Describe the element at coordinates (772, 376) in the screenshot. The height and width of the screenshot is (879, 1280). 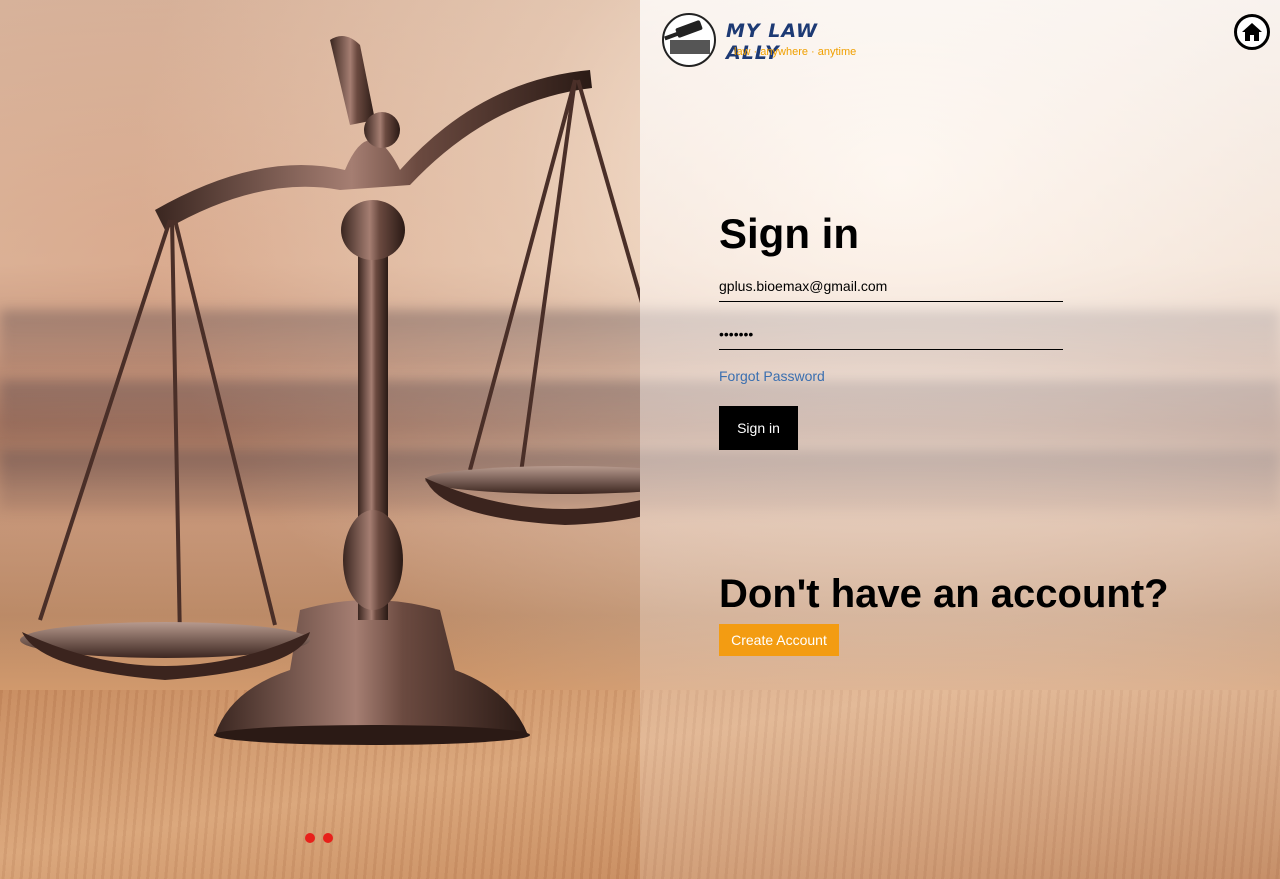
I see `forgot-password-link: Forgot Password` at that location.